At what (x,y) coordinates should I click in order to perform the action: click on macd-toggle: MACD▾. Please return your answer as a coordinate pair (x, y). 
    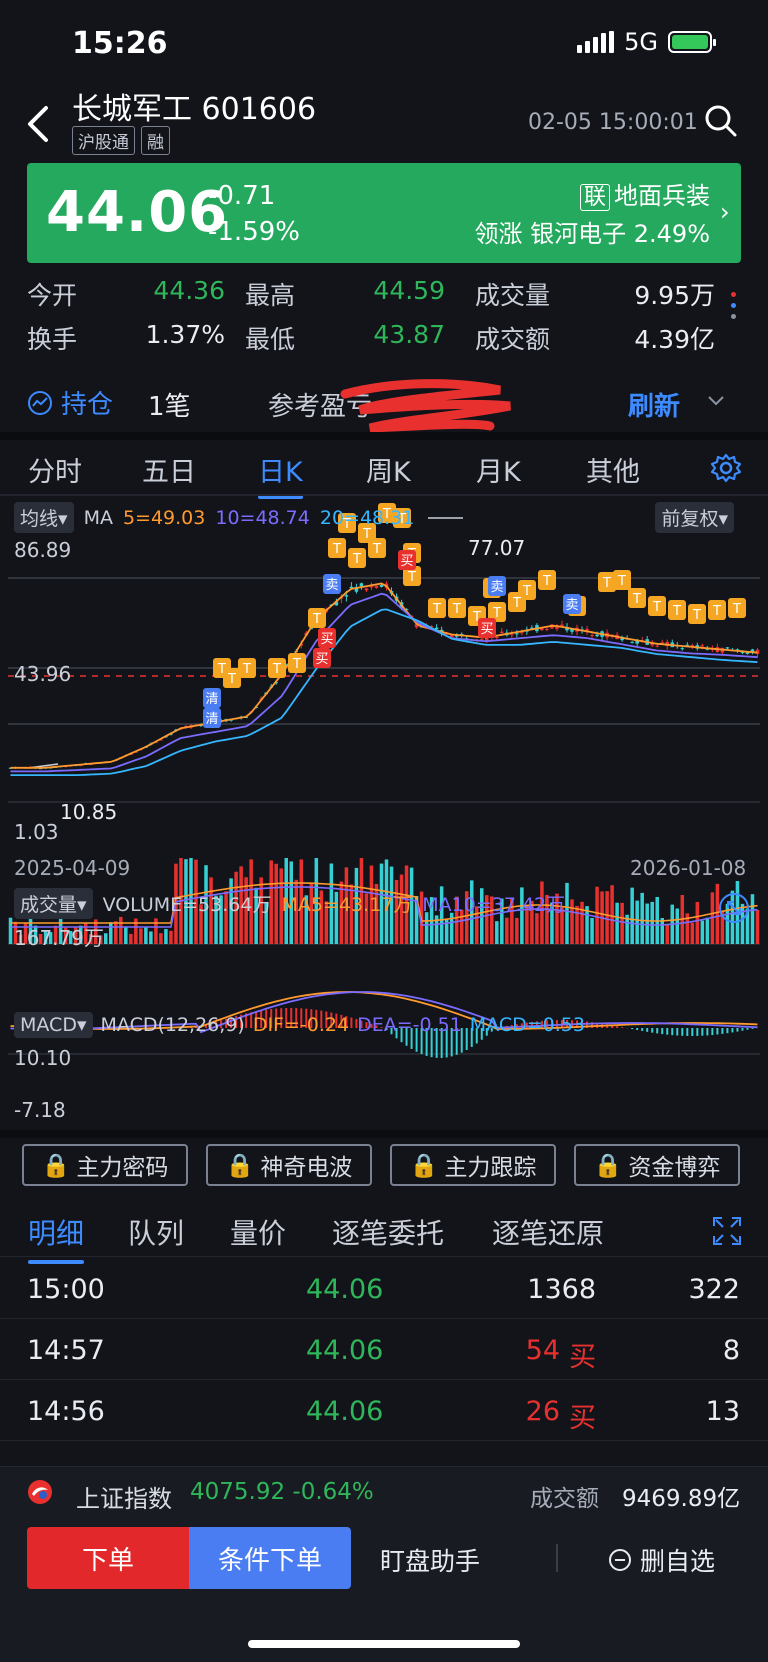
    Looking at the image, I should click on (53, 1025).